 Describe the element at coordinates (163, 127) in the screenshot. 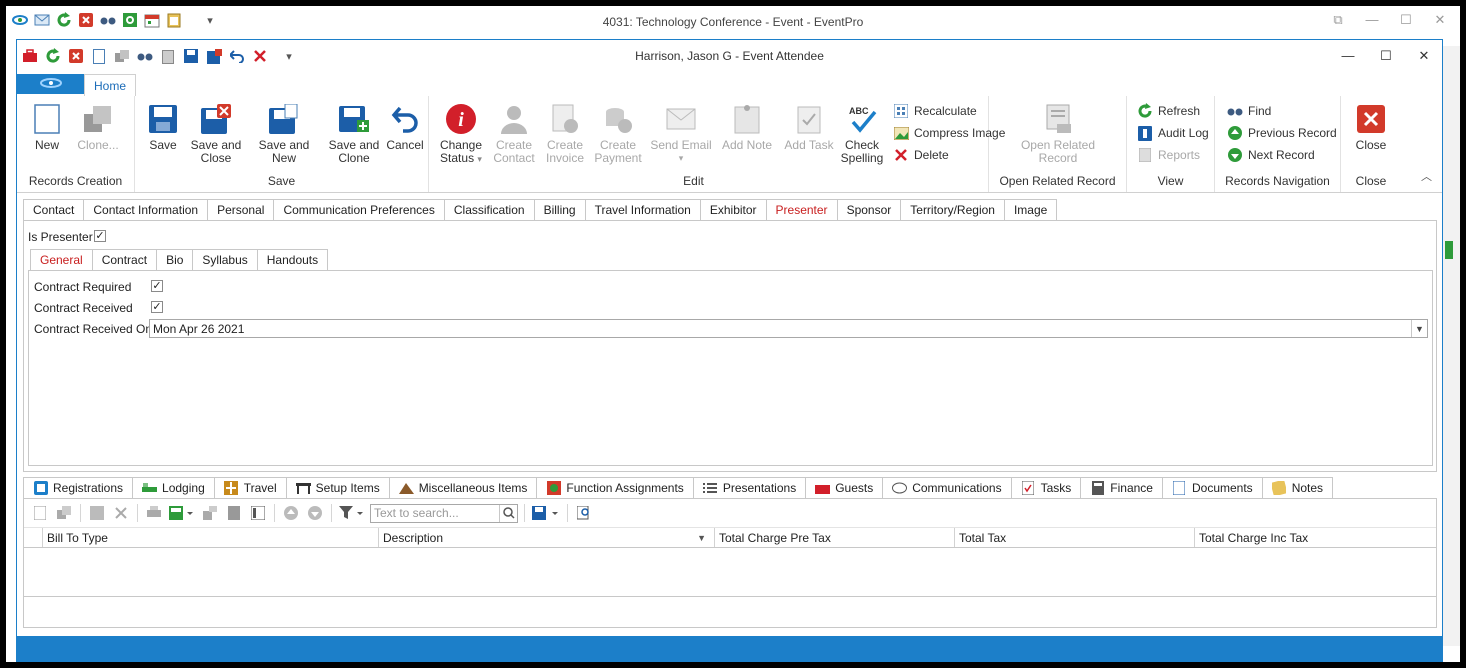

I see `save-button: Save` at that location.